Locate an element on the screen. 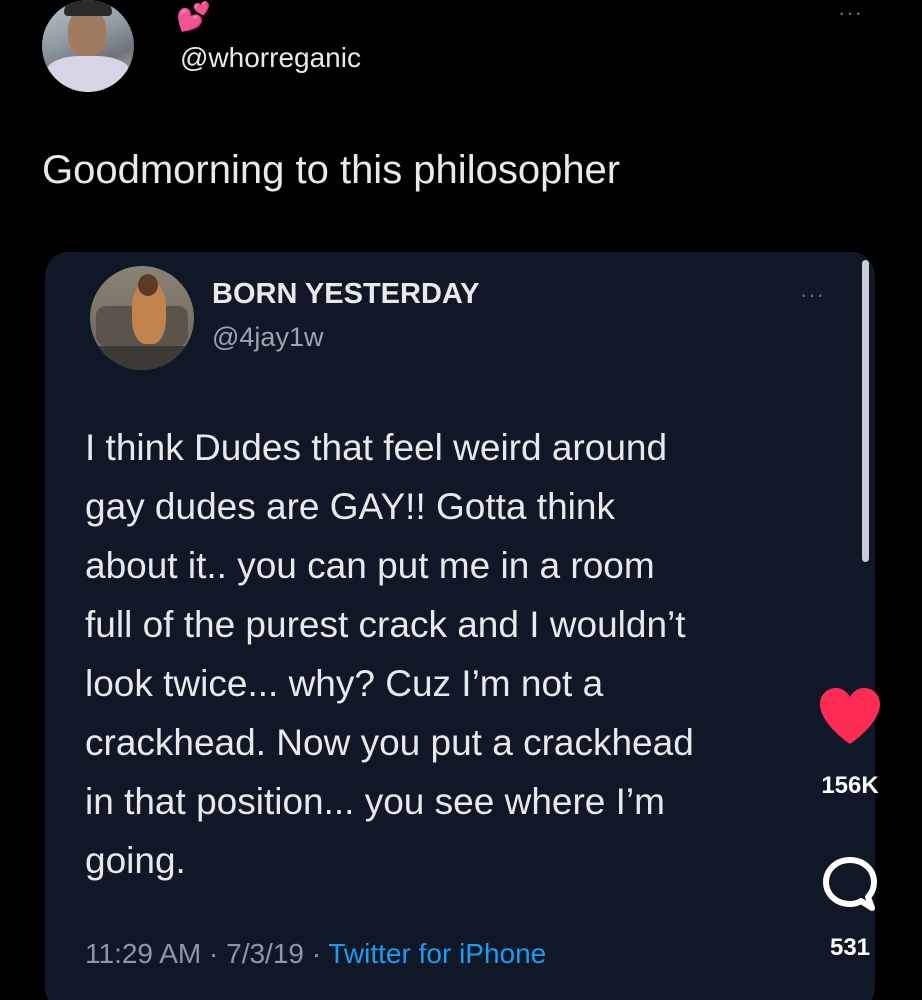 This screenshot has height=1000, width=922. avatar-floor is located at coordinates (142, 358).